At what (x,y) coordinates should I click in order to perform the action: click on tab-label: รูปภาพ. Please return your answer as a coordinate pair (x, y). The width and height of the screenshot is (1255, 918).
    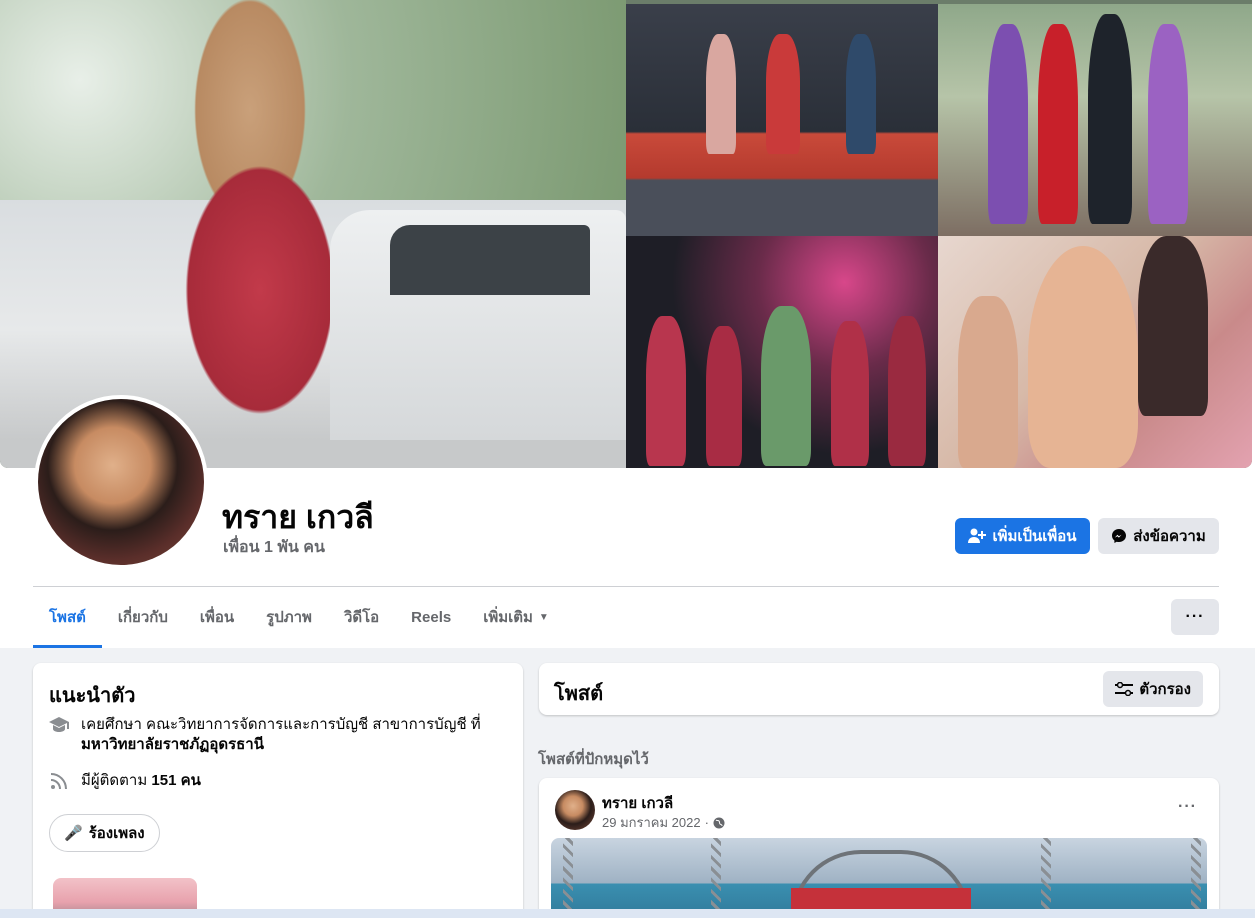
    Looking at the image, I should click on (289, 617).